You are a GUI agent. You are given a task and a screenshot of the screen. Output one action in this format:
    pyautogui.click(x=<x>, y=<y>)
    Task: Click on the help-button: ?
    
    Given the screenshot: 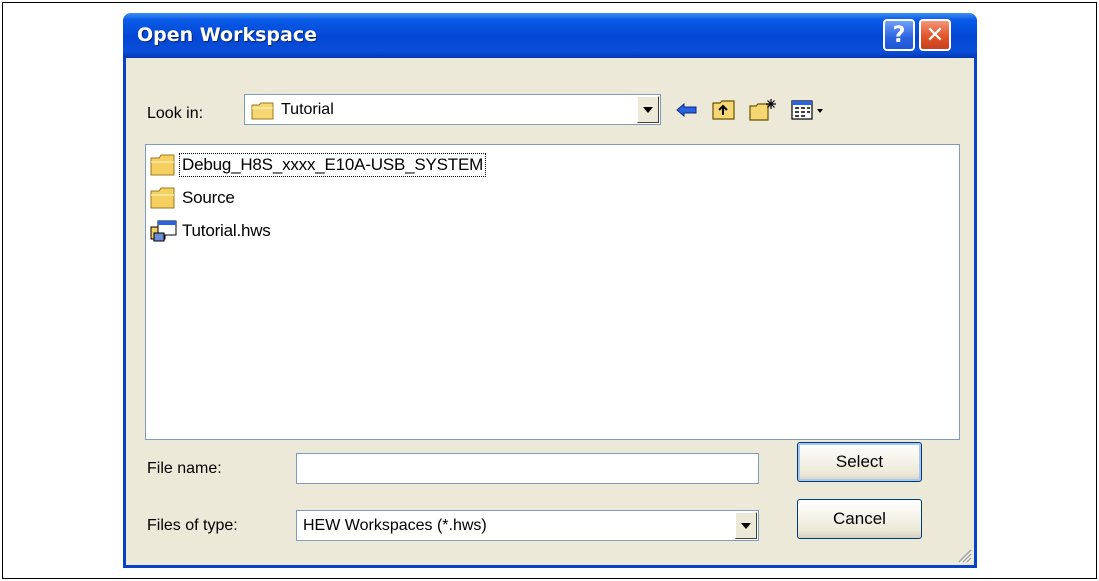 What is the action you would take?
    pyautogui.click(x=899, y=35)
    